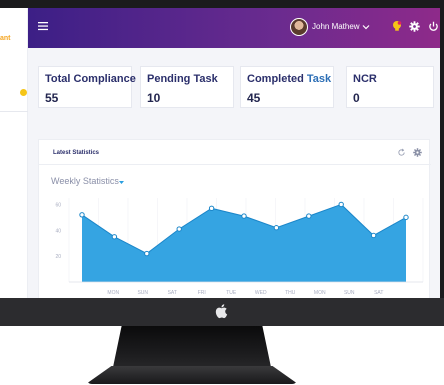 This screenshot has width=444, height=385. I want to click on stat-card-total-compliance: Total Compliance 55, so click(87, 87).